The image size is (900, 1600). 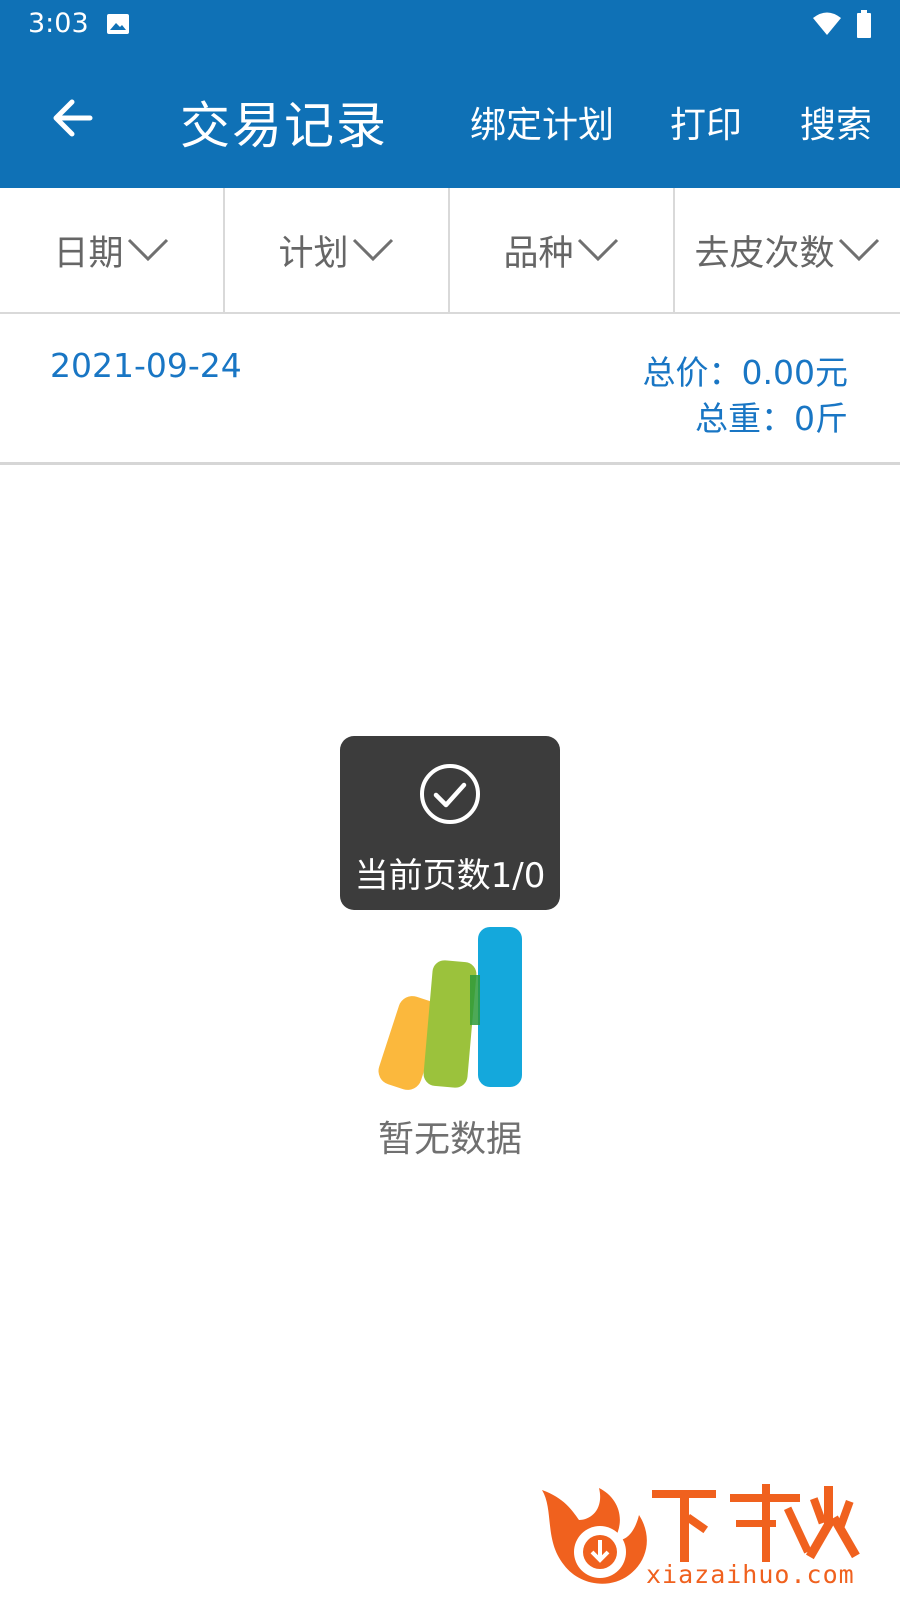 I want to click on empty-chart-illustration, so click(x=450, y=1008).